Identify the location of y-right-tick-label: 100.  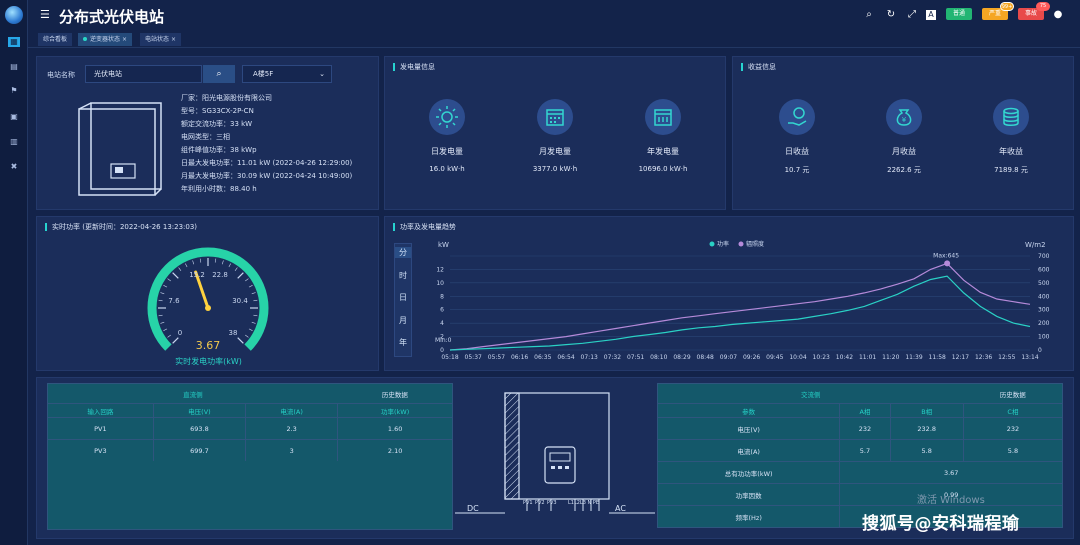
(1044, 337).